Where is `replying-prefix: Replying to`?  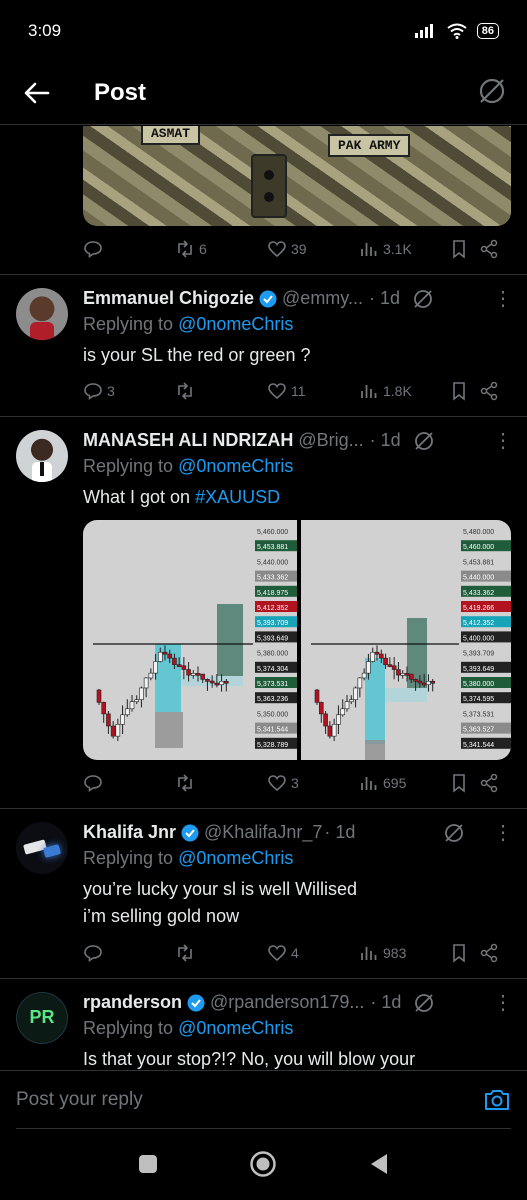
replying-prefix: Replying to is located at coordinates (131, 466).